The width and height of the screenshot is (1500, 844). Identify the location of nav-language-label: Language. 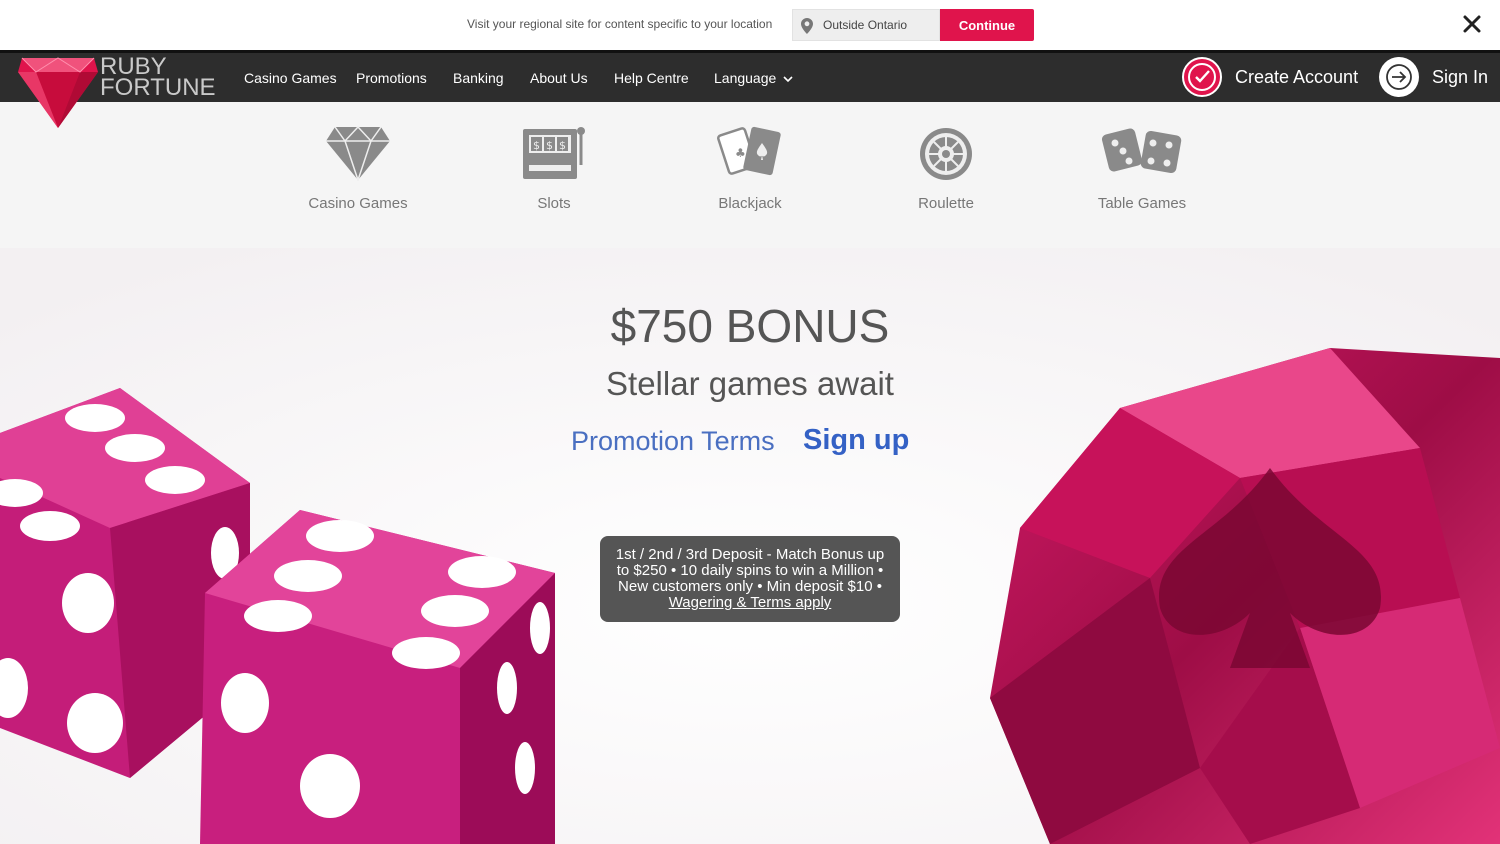
(745, 78).